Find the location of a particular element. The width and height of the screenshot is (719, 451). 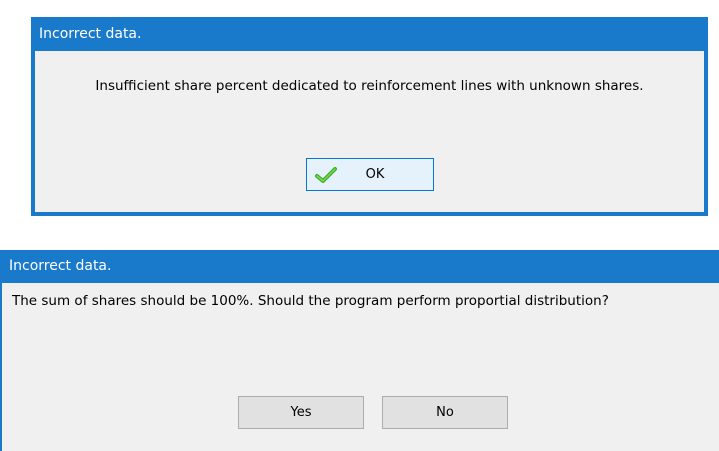

no-button: No is located at coordinates (445, 412).